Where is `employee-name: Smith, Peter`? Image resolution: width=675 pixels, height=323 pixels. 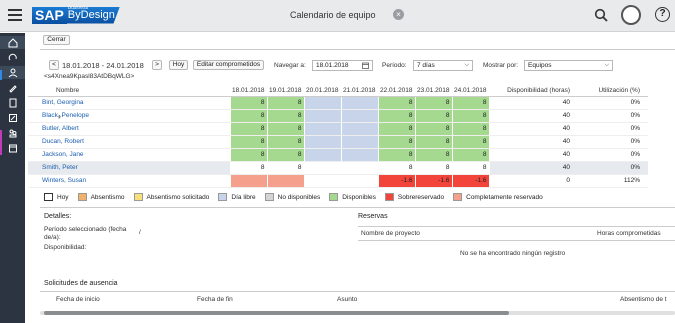 employee-name: Smith, Peter is located at coordinates (129, 168).